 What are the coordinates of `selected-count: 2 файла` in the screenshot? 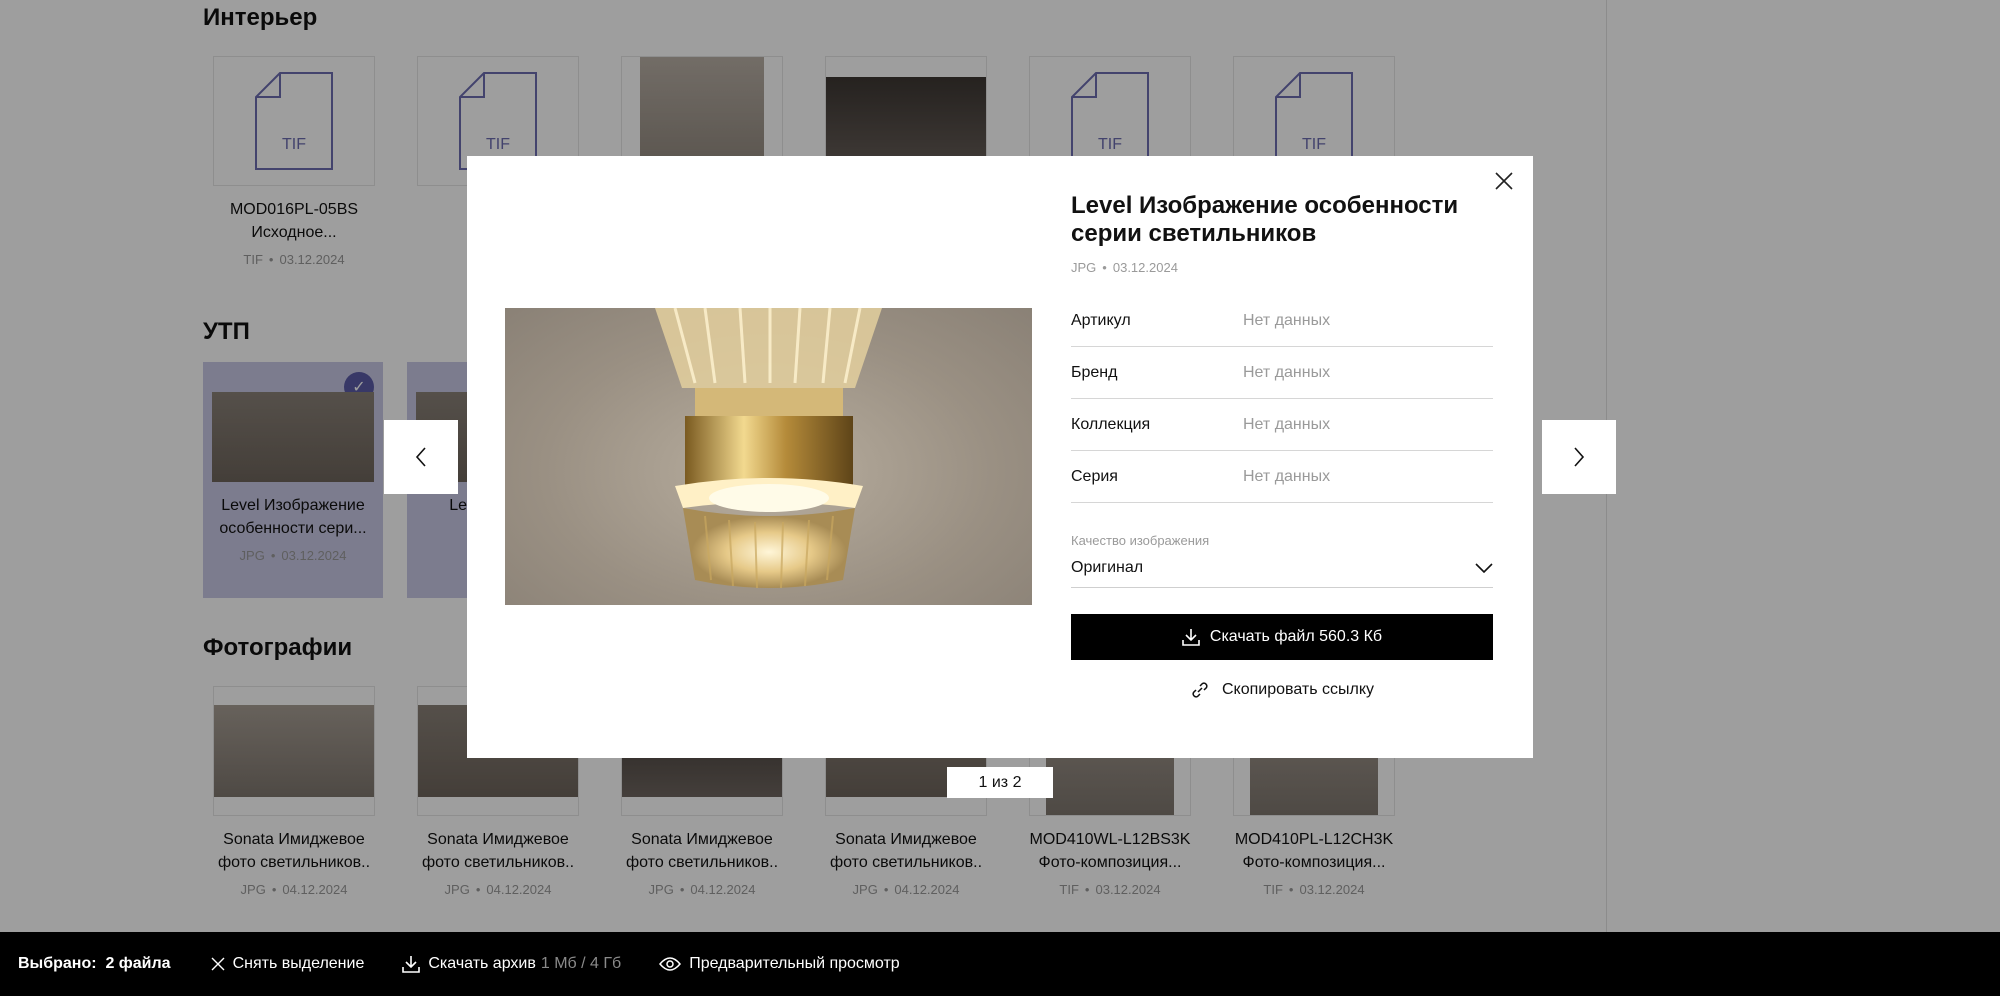 It's located at (138, 963).